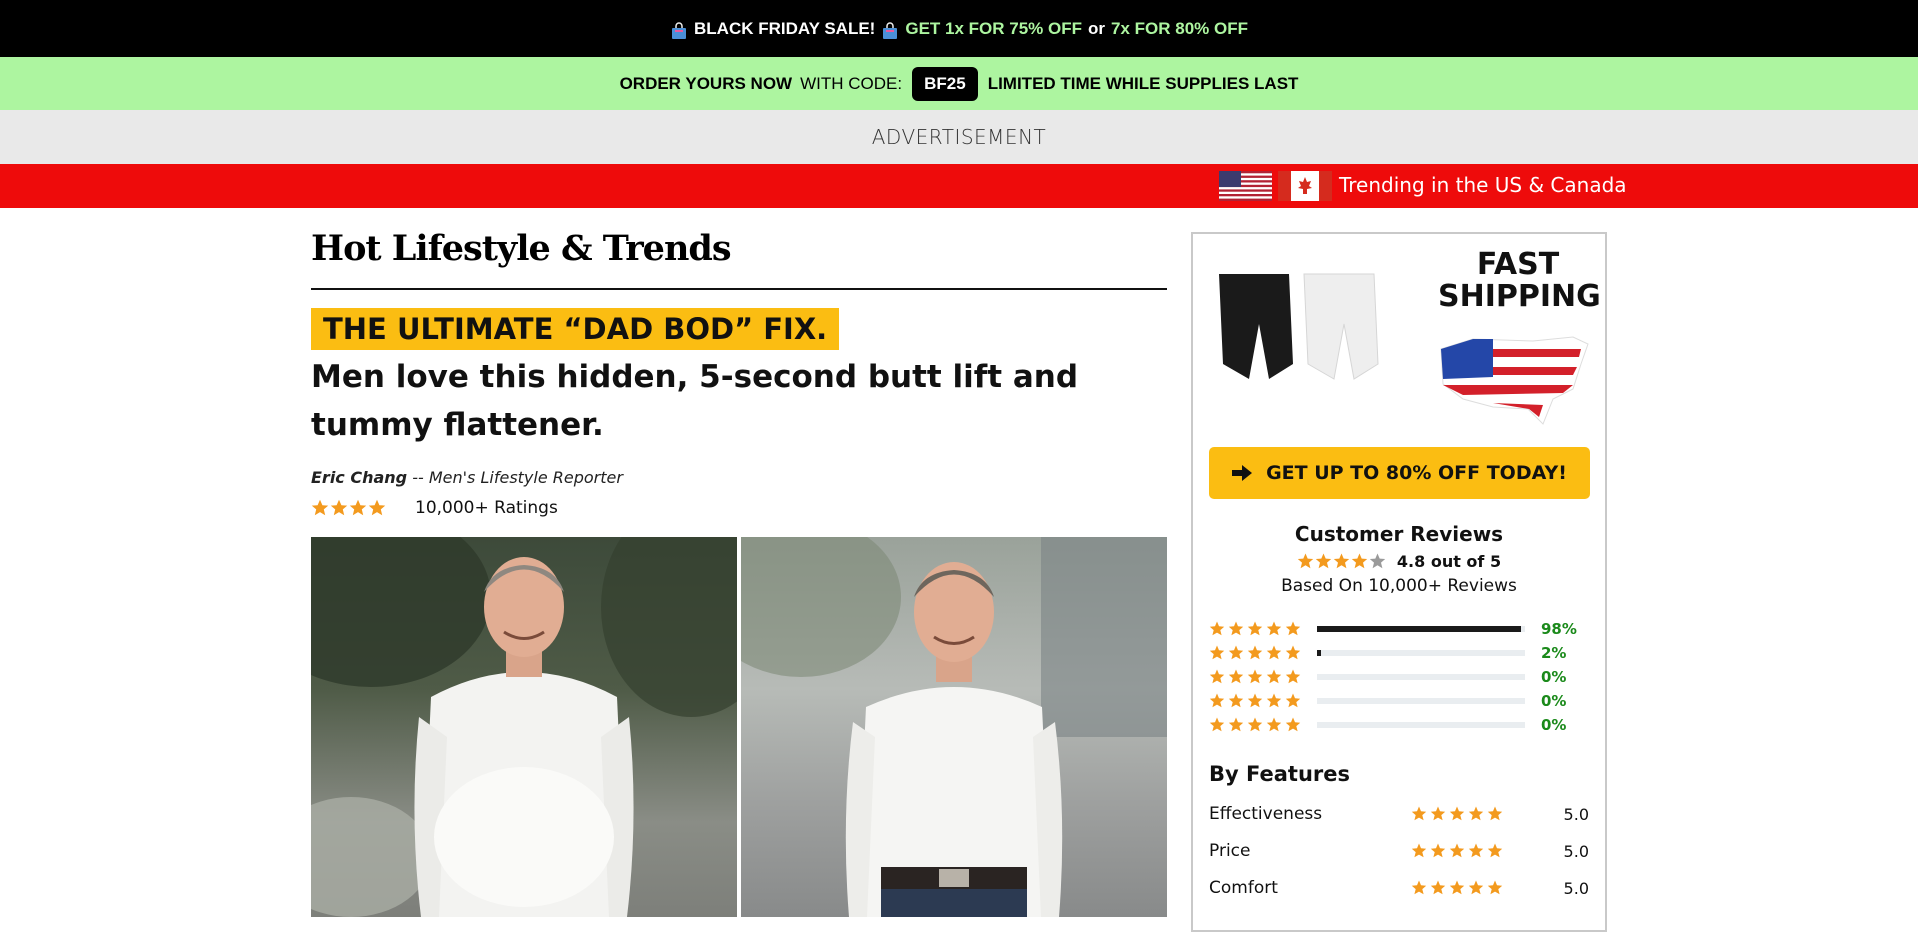 Image resolution: width=1918 pixels, height=932 pixels. I want to click on review-score: 4.8 out of 5, so click(1399, 561).